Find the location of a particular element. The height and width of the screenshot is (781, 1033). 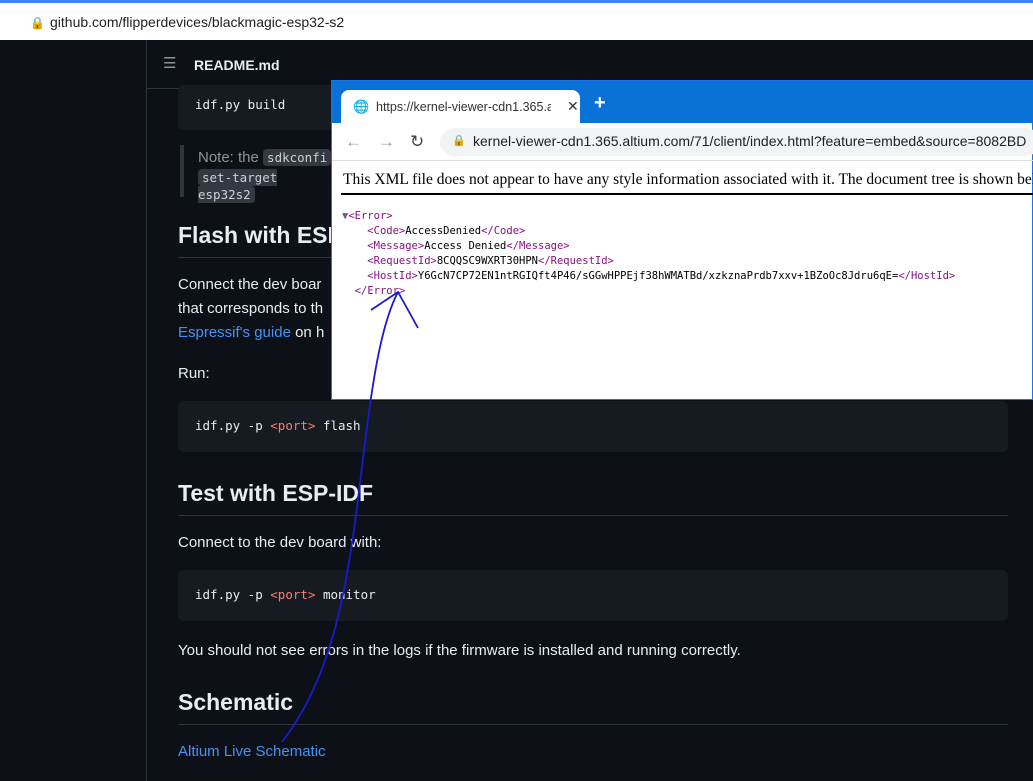

text: Connect the dev boar is located at coordinates (250, 284).